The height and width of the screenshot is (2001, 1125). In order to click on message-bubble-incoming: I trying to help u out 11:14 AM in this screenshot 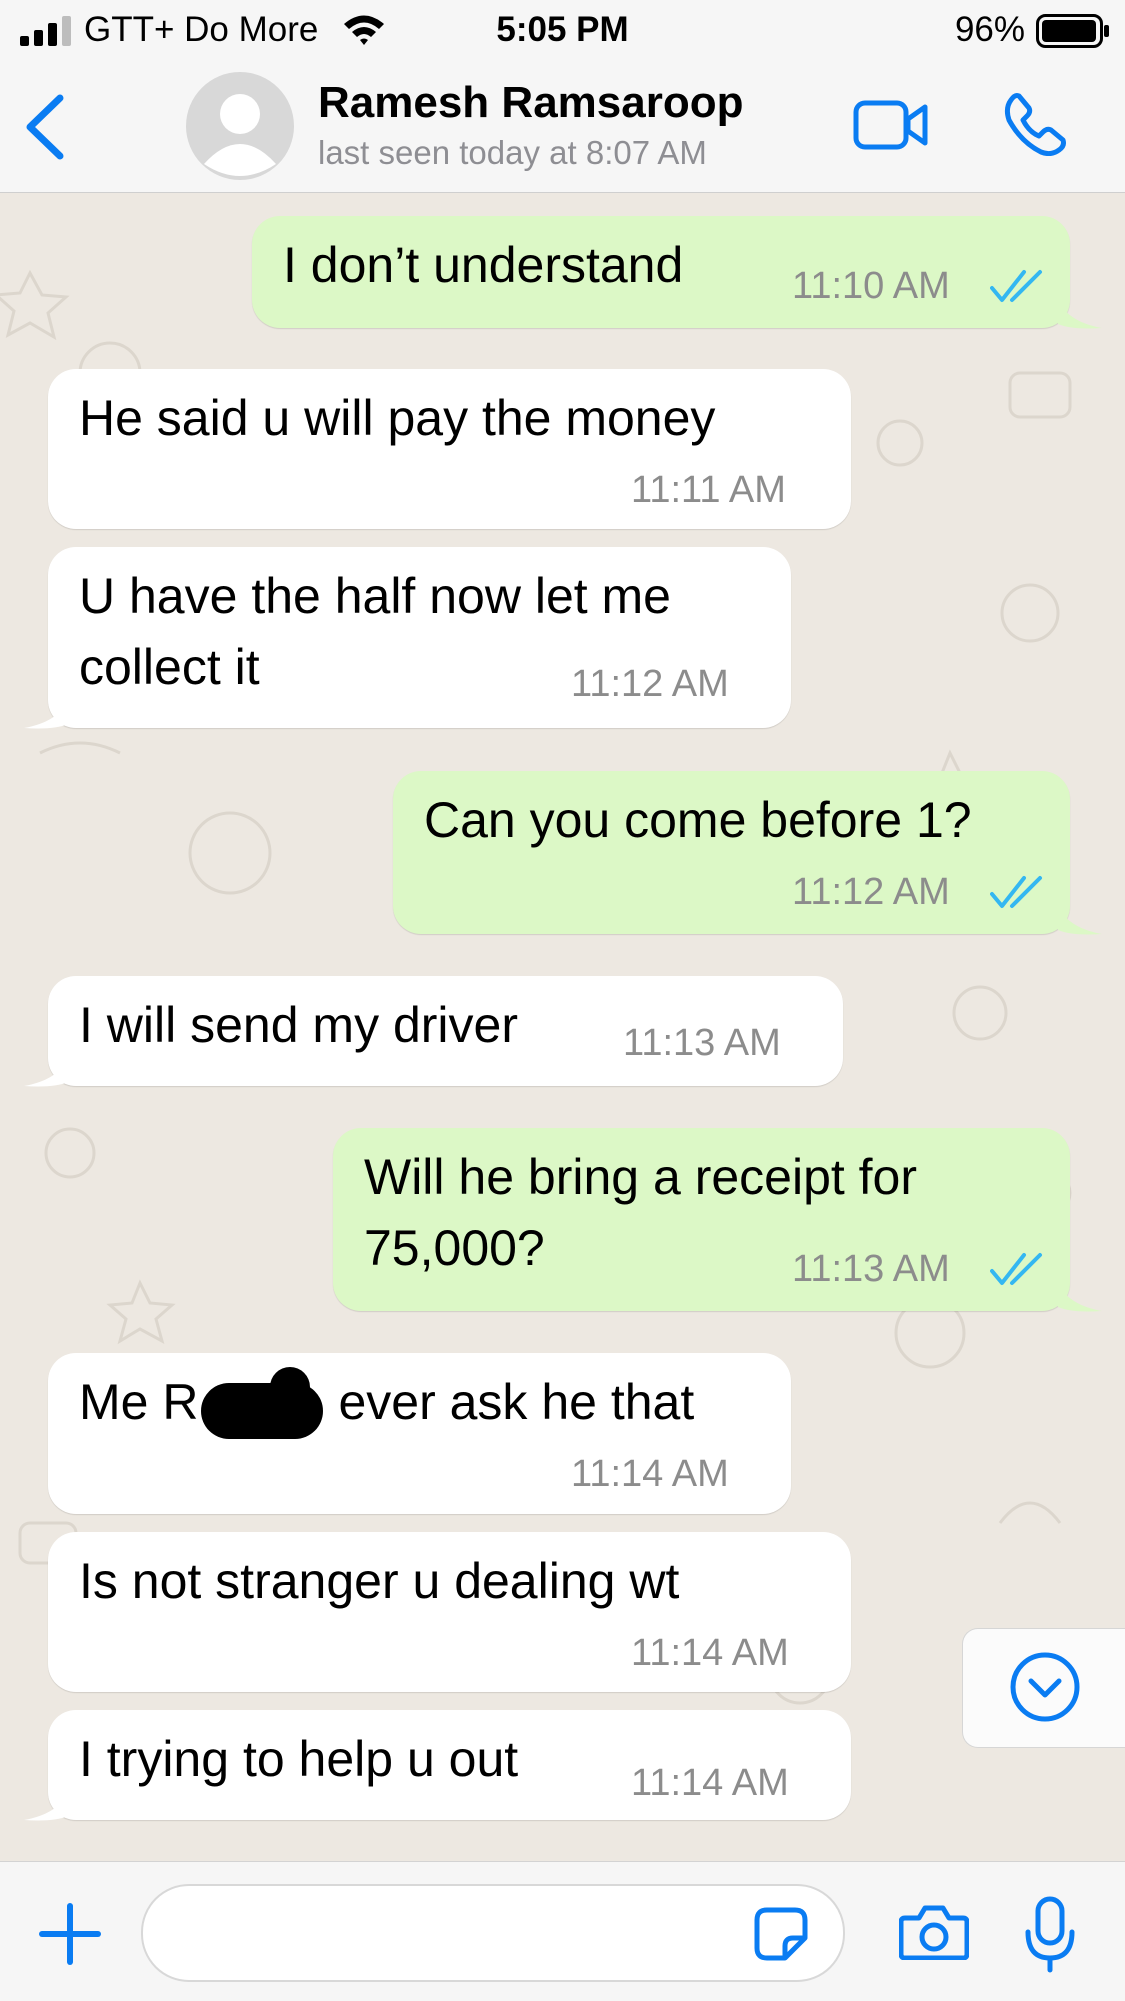, I will do `click(449, 1765)`.